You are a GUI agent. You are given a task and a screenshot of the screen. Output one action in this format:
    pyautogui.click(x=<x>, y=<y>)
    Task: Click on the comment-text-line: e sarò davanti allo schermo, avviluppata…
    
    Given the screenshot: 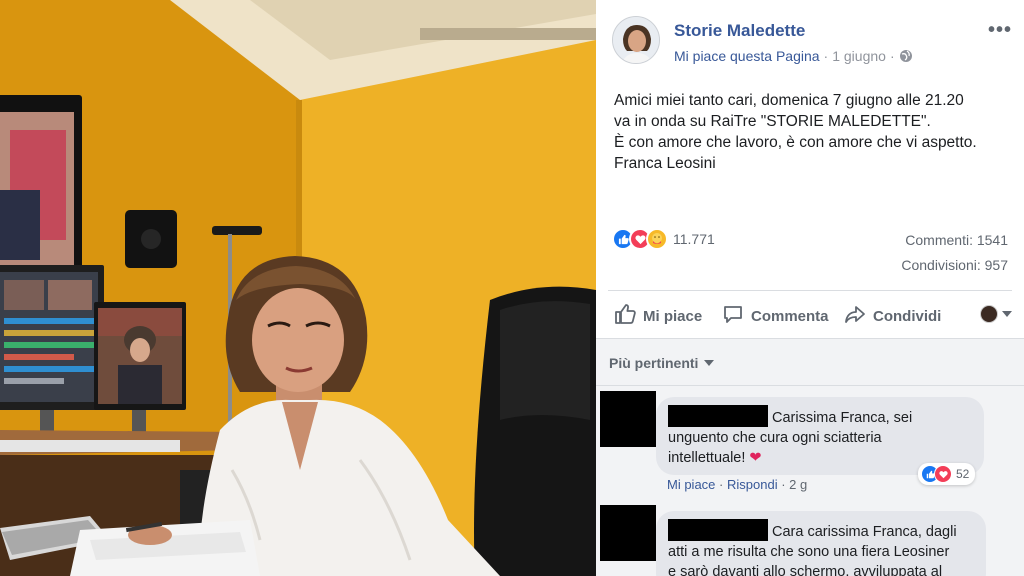 What is the action you would take?
    pyautogui.click(x=805, y=570)
    